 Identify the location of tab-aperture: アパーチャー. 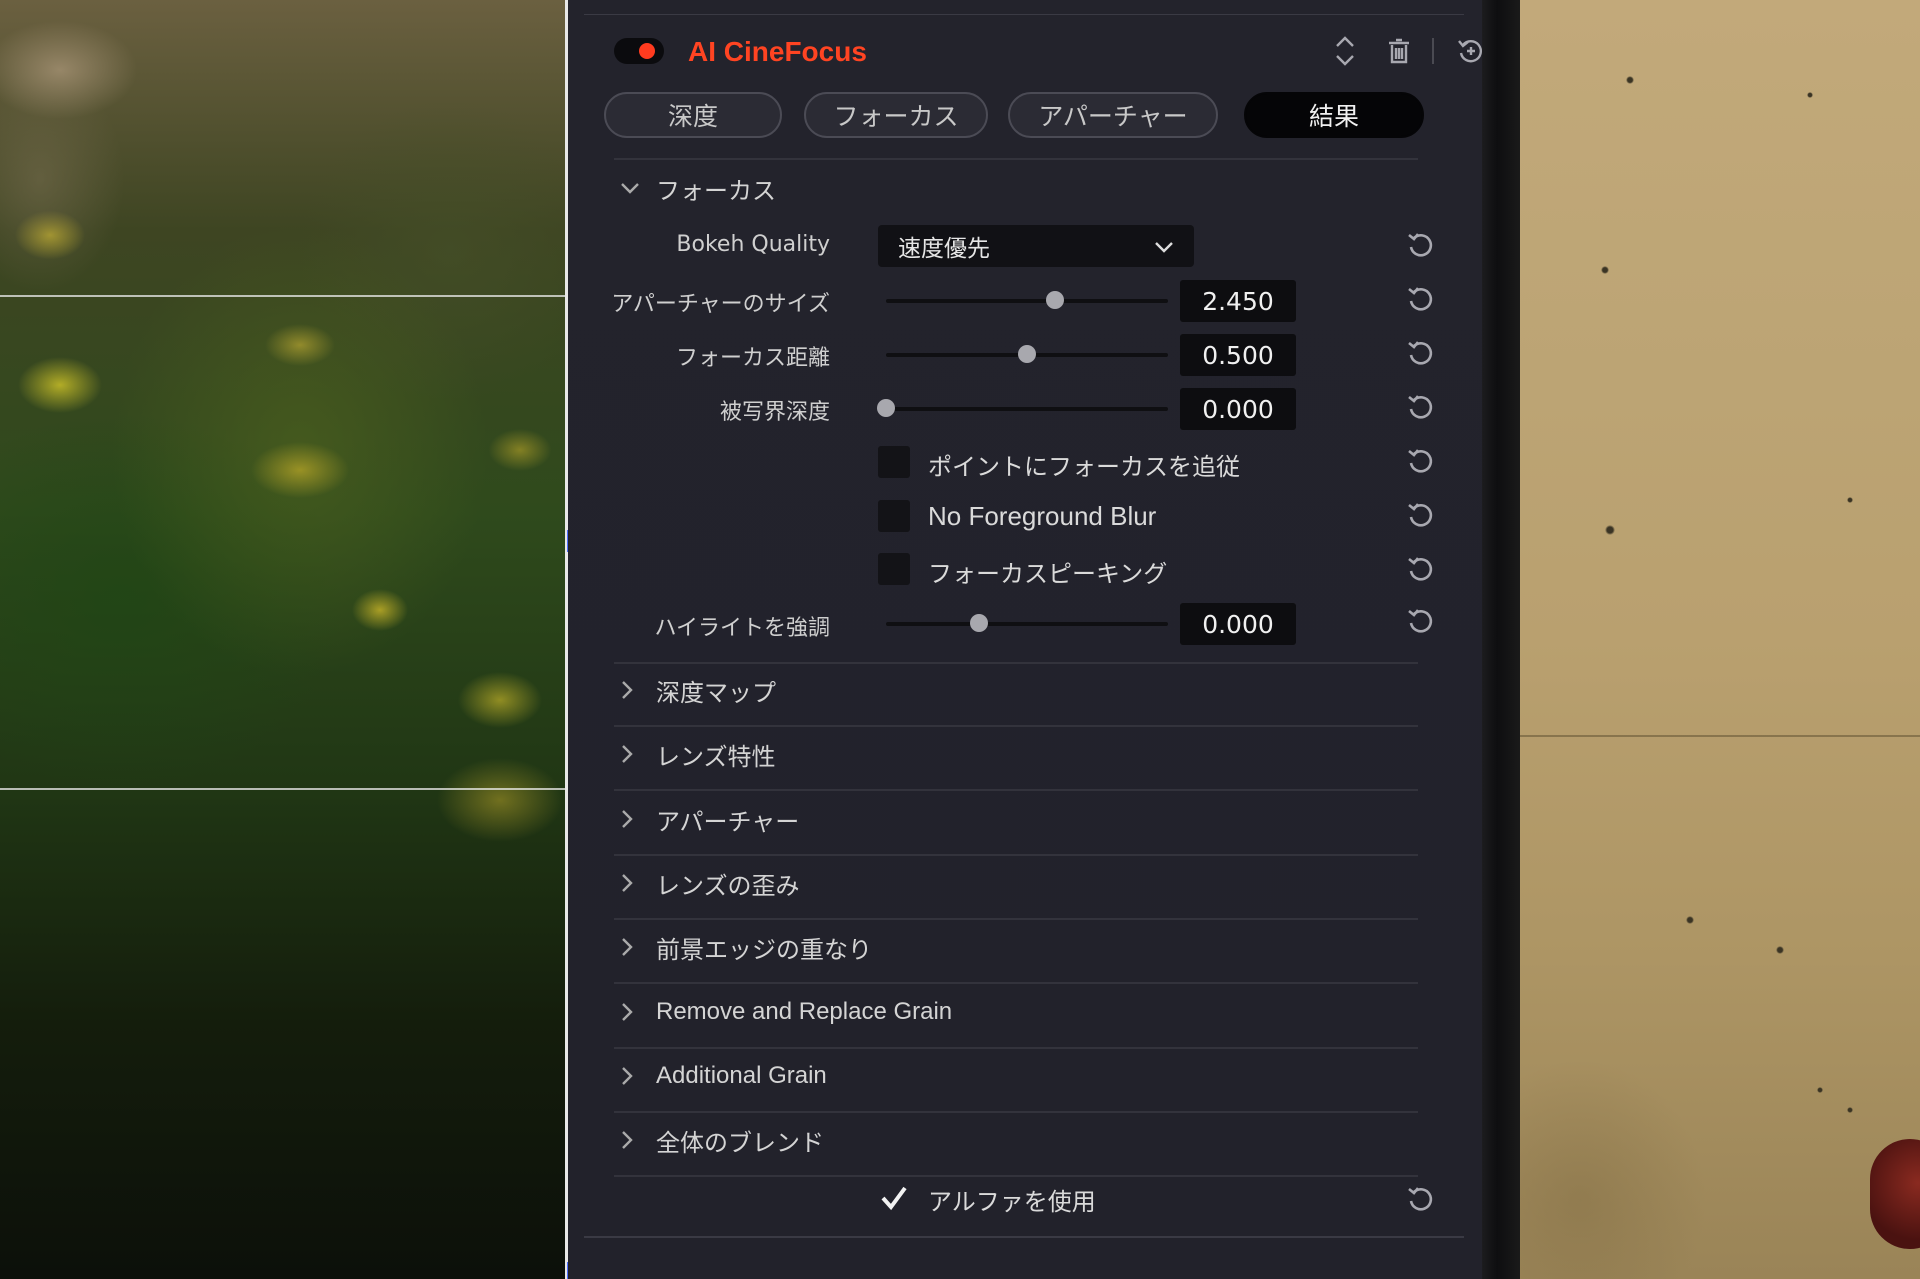
(1113, 115).